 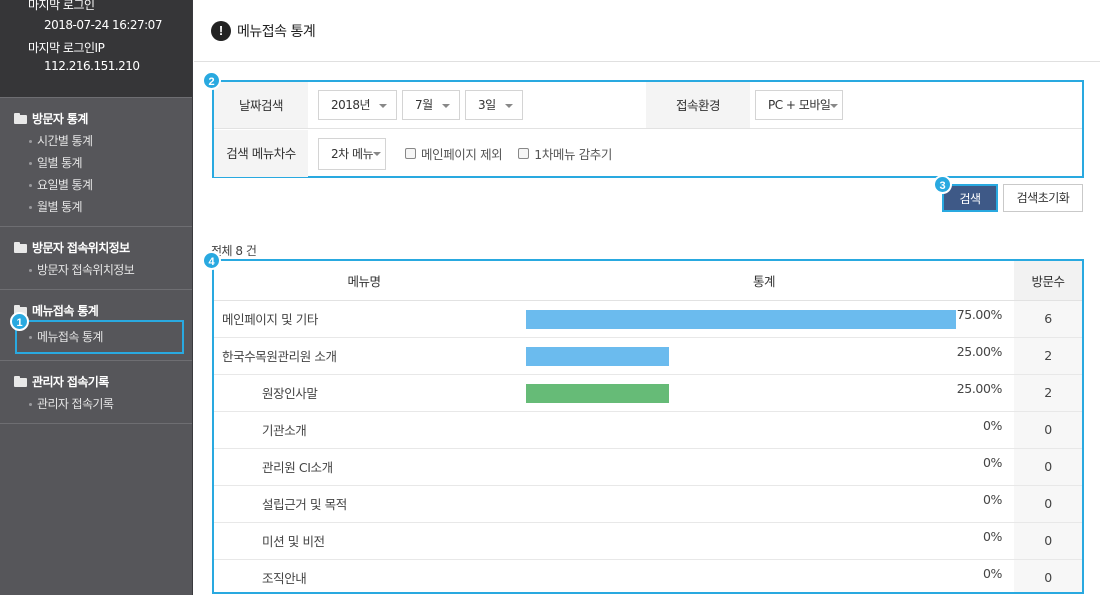 I want to click on hide-first-checkbox: 1차메뉴 감추기, so click(x=565, y=153).